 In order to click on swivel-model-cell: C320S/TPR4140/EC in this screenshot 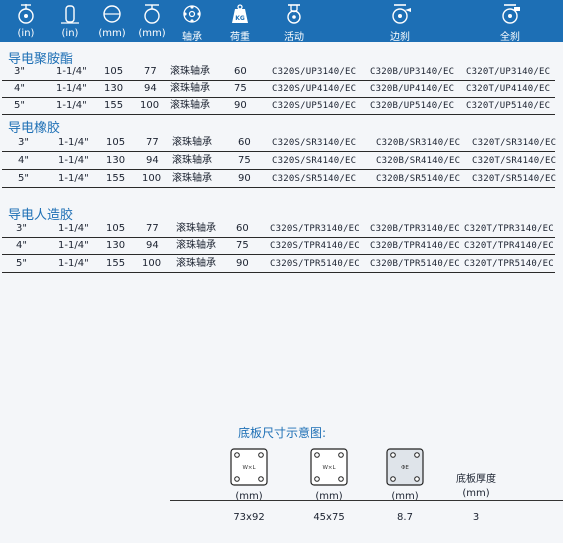, I will do `click(315, 246)`.